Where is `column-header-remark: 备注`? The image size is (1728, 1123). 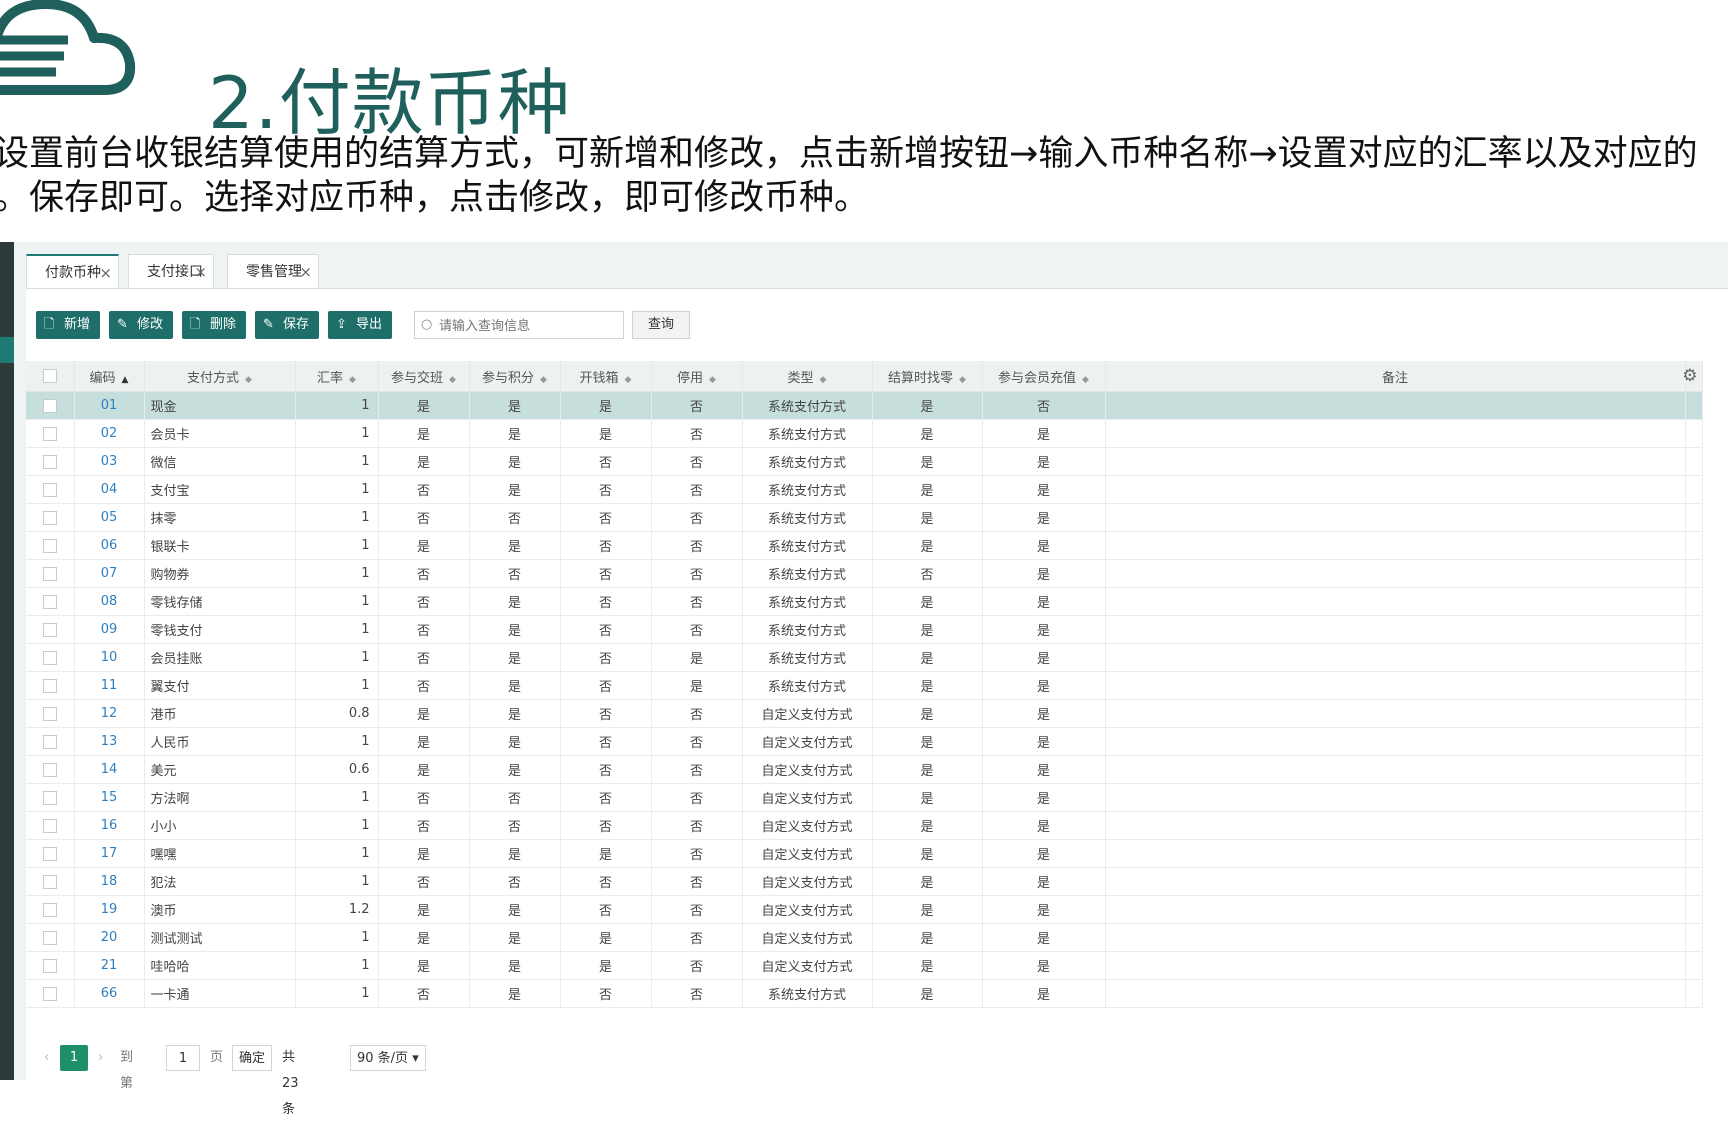 column-header-remark: 备注 is located at coordinates (1395, 376).